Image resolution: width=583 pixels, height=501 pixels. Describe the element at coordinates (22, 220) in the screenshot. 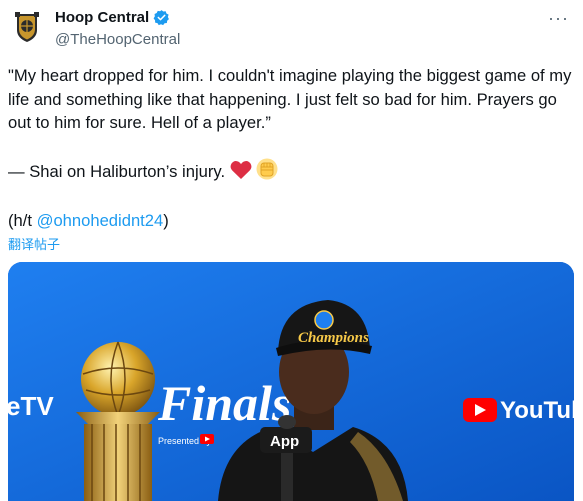

I see `hat-tip-prefix: (h/t` at that location.